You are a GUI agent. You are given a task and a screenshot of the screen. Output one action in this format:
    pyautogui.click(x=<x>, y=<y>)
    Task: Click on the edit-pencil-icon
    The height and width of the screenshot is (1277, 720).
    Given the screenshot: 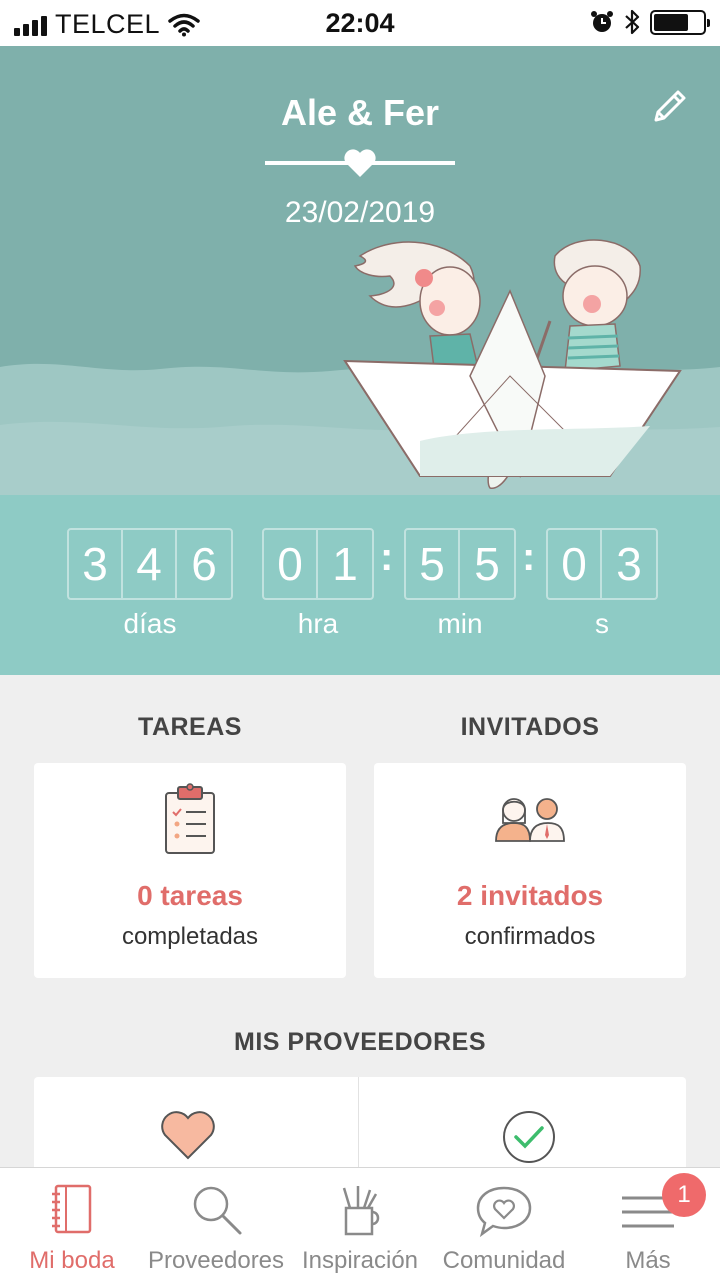 What is the action you would take?
    pyautogui.click(x=669, y=107)
    